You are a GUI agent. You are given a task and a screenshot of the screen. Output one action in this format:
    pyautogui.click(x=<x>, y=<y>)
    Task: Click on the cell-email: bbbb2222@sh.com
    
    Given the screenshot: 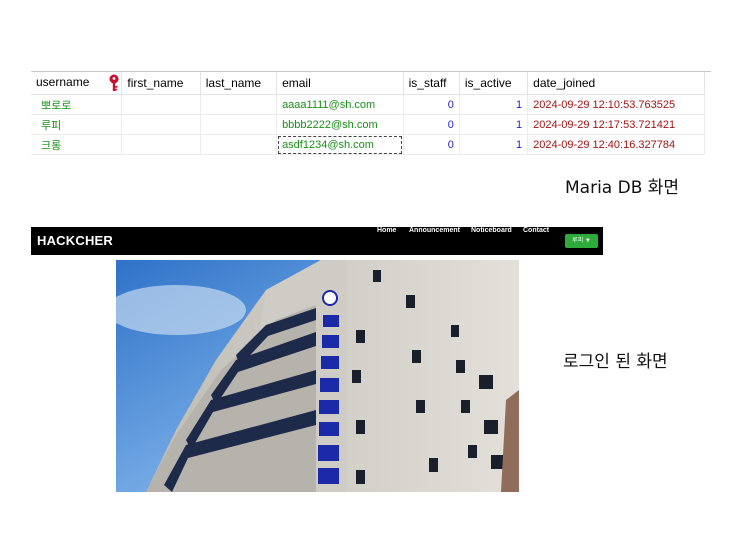 What is the action you would take?
    pyautogui.click(x=340, y=124)
    